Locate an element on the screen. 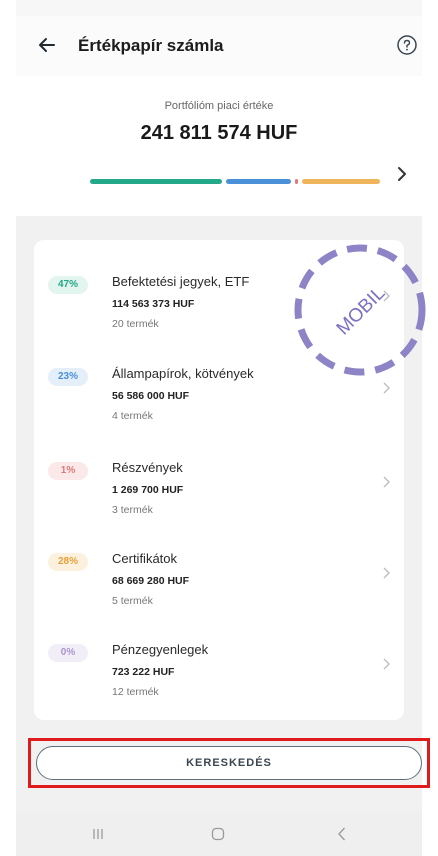 This screenshot has height=856, width=438. category-percent-badge: 0% is located at coordinates (68, 653).